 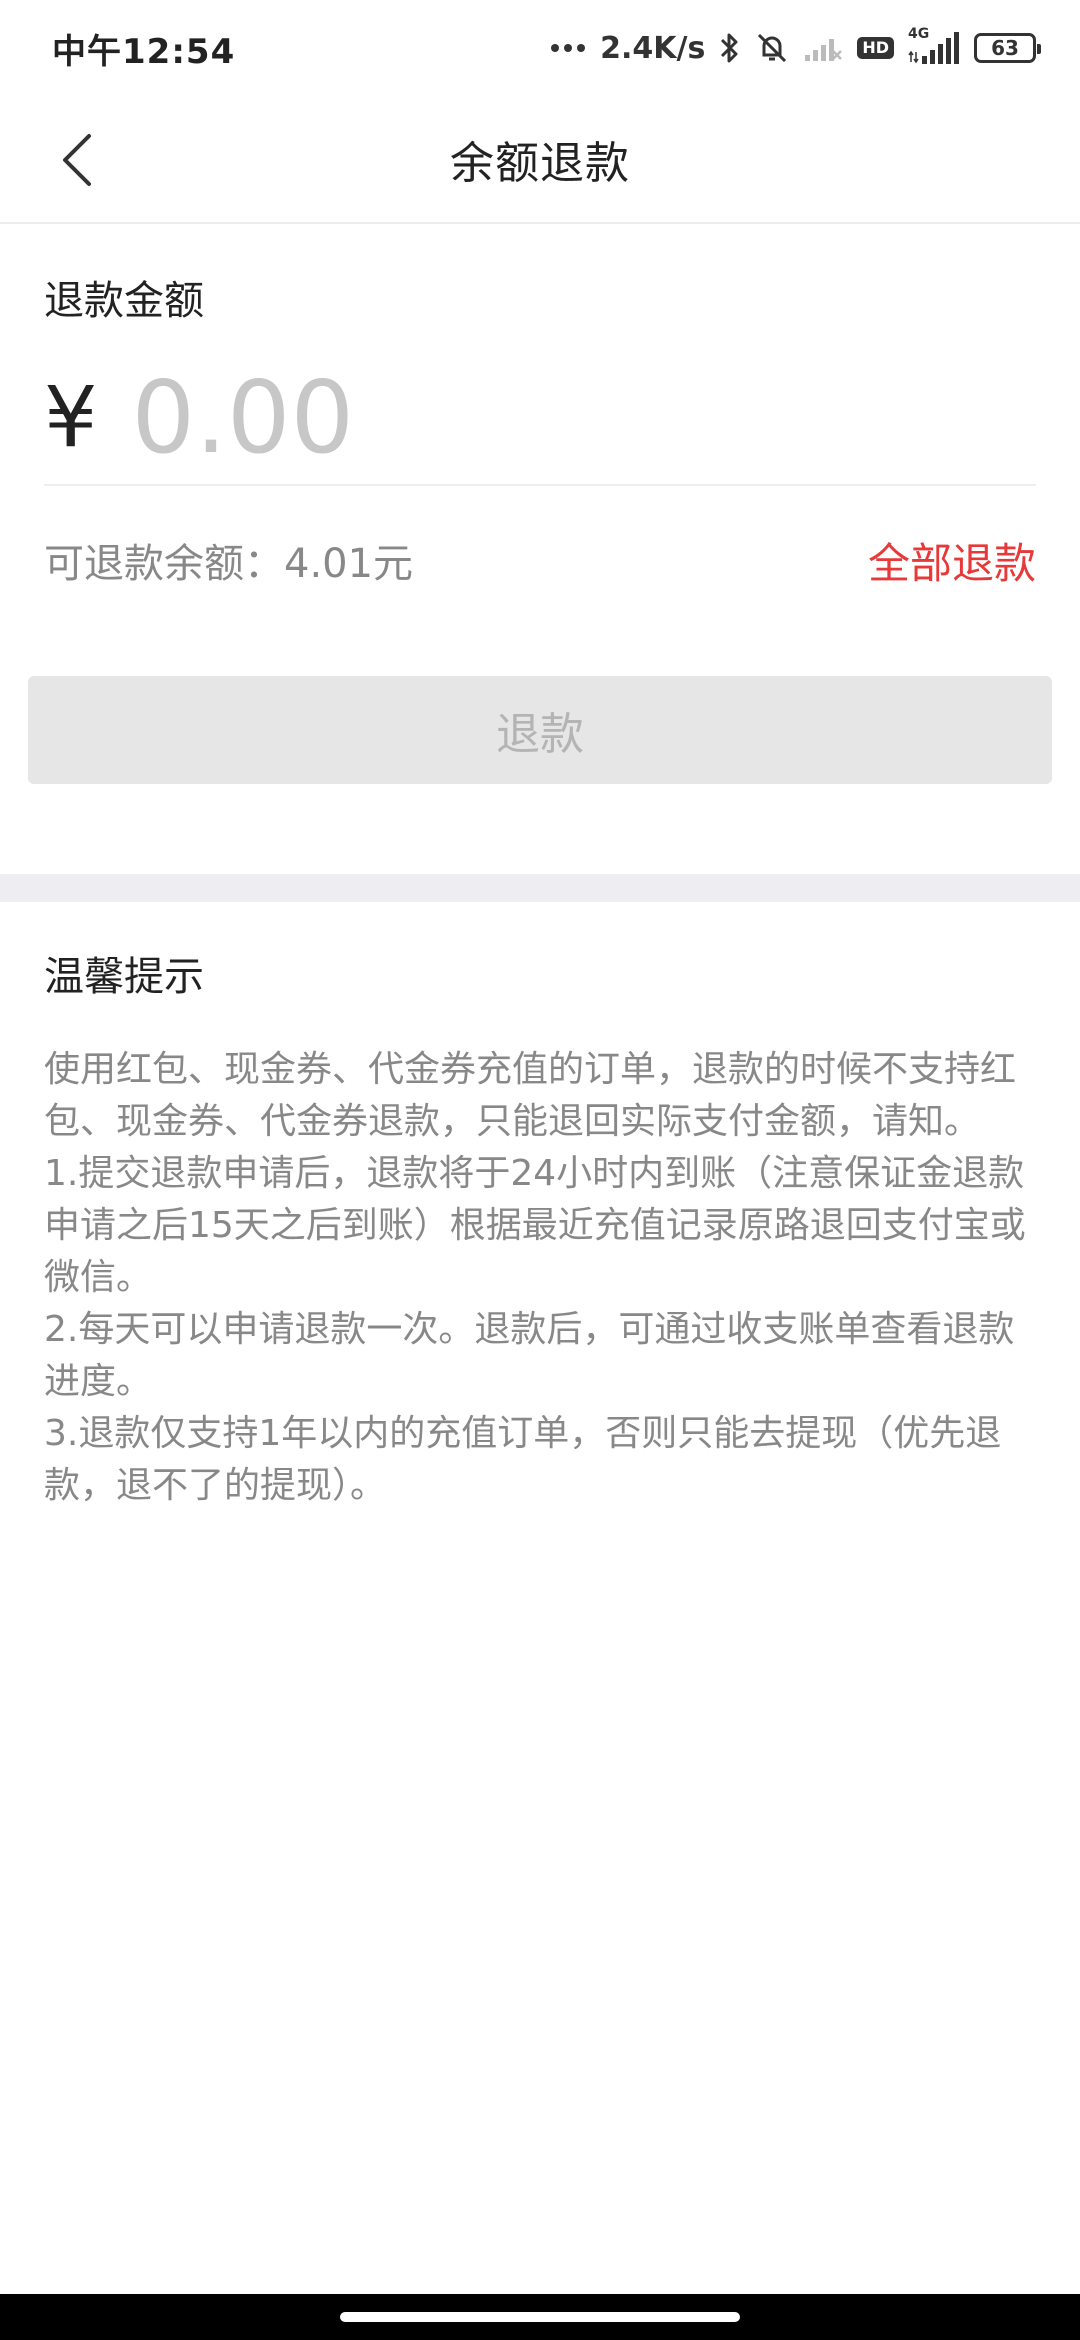 I want to click on tip-paragraph: 2.每天可以申请退款一次。退款后，可通过收支账单查看退款进度。, so click(x=529, y=1355).